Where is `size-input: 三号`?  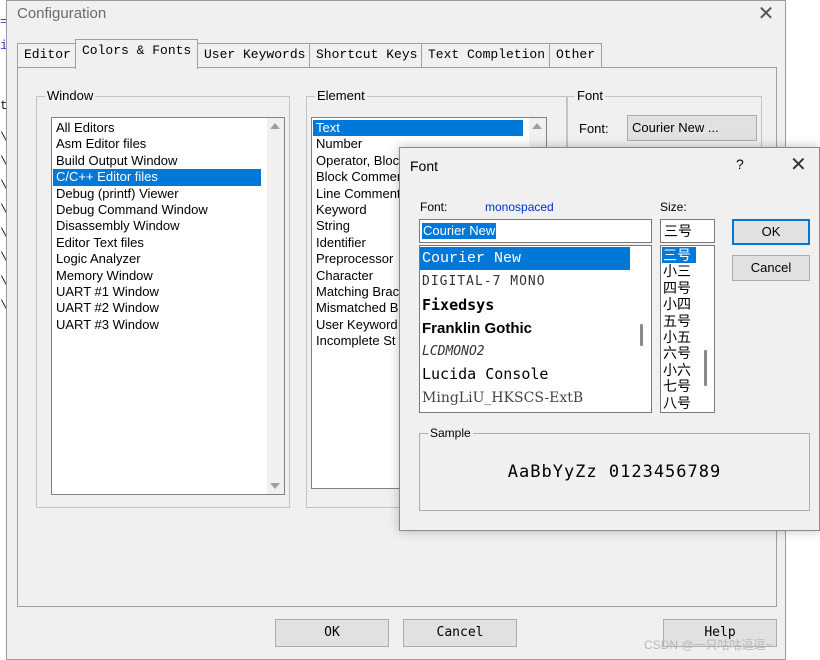 size-input: 三号 is located at coordinates (687, 231).